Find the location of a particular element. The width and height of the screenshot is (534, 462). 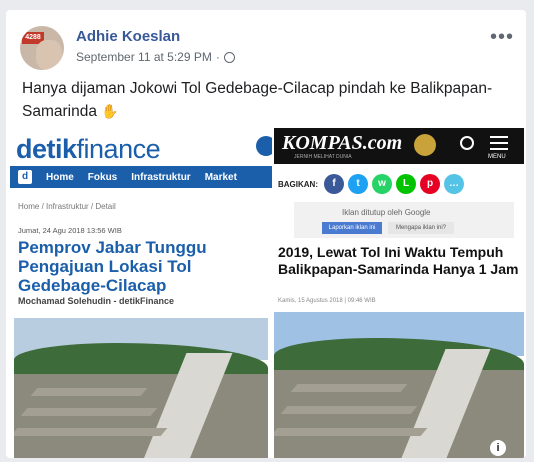

avatar: 4288 is located at coordinates (42, 48).